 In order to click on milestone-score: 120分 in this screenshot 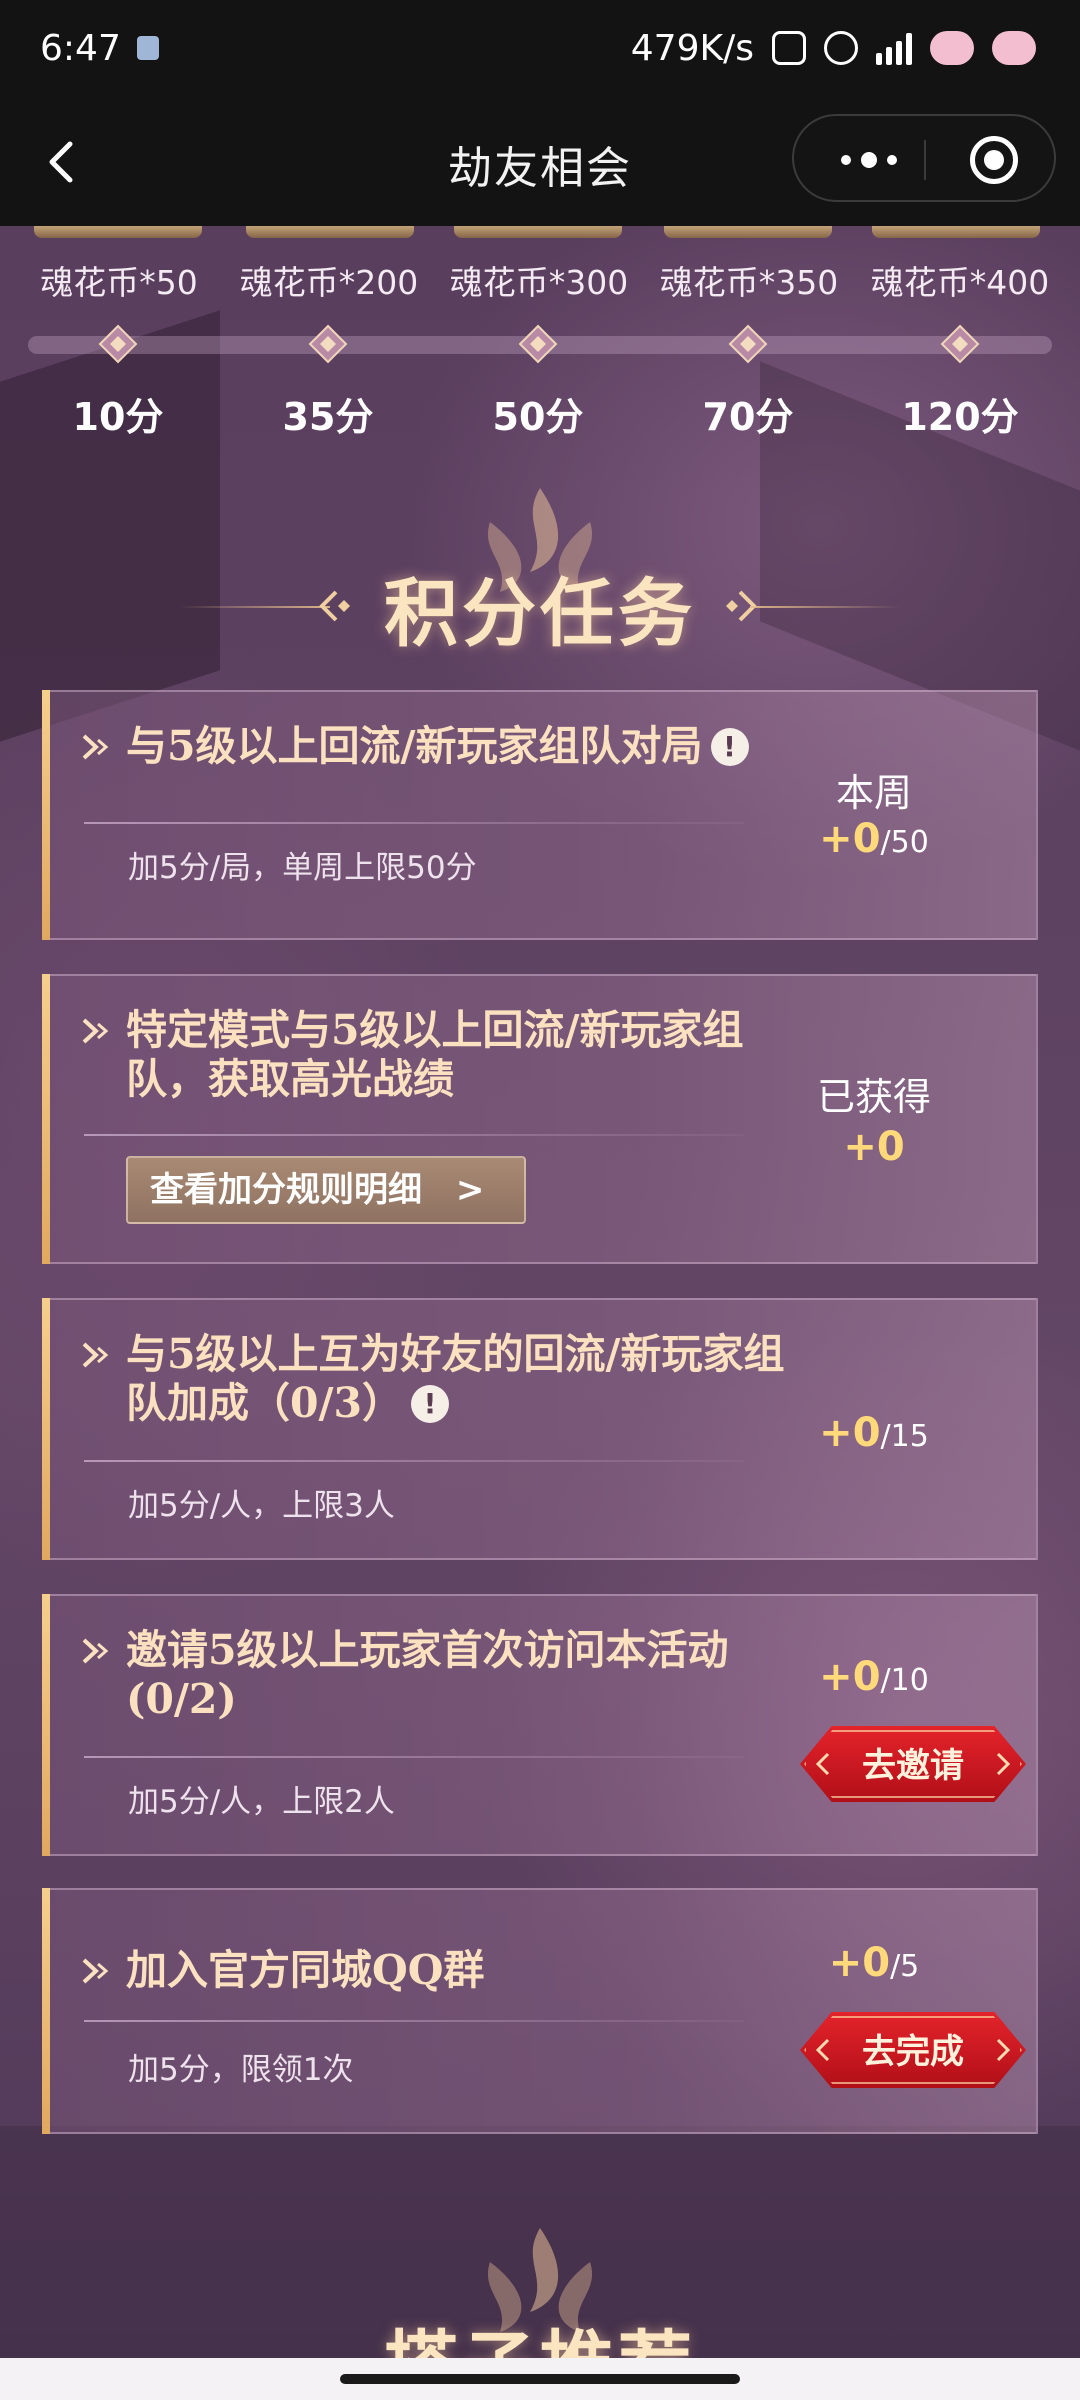, I will do `click(960, 417)`.